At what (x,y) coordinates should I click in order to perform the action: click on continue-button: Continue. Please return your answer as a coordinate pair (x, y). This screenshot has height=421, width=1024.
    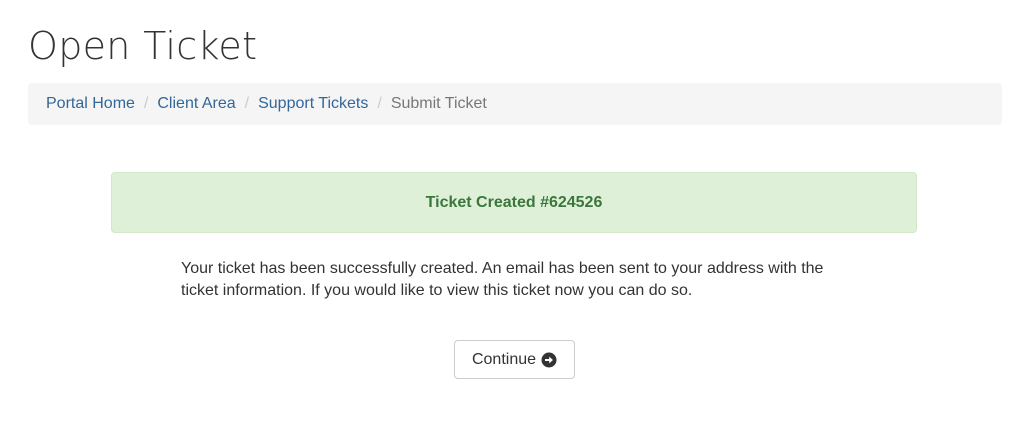
    Looking at the image, I should click on (514, 359).